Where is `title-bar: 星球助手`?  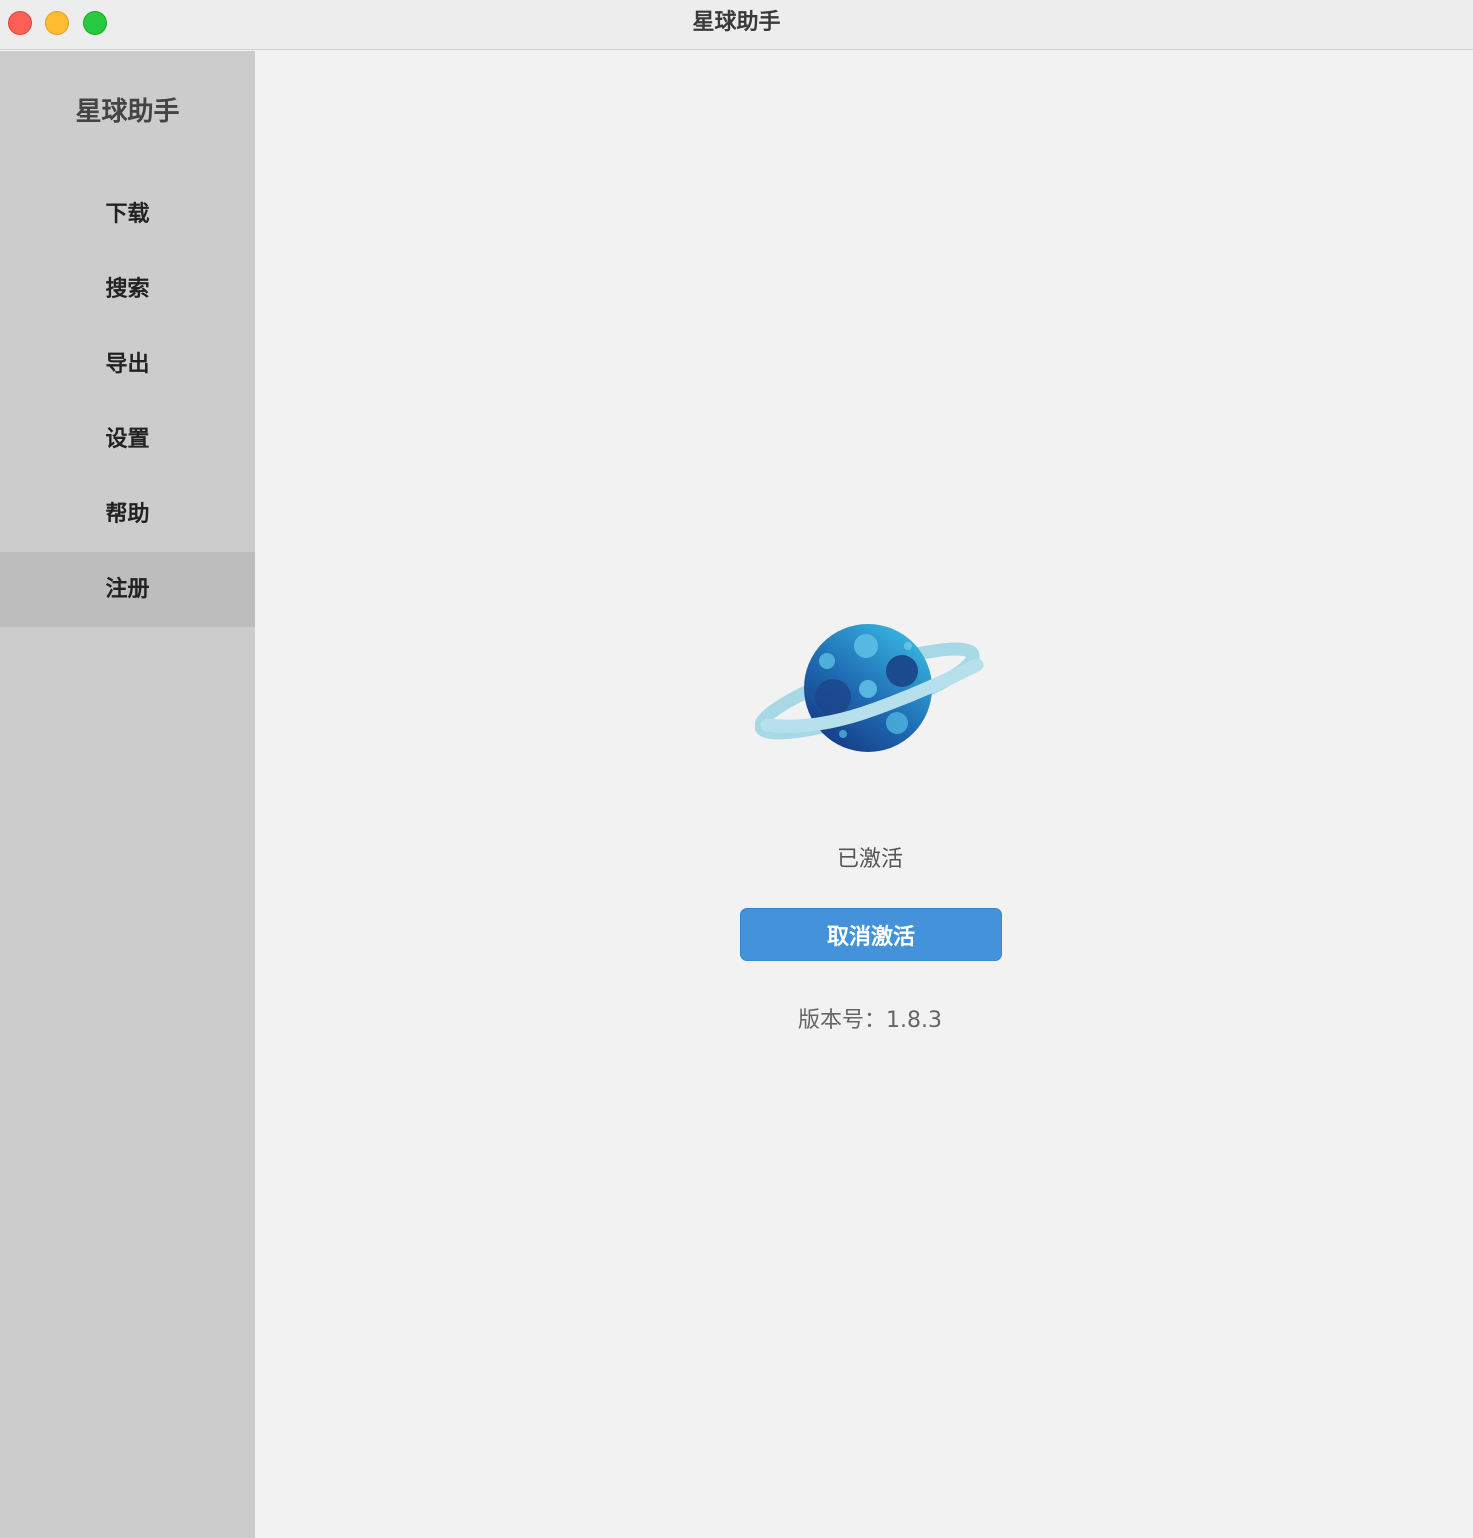 title-bar: 星球助手 is located at coordinates (736, 25).